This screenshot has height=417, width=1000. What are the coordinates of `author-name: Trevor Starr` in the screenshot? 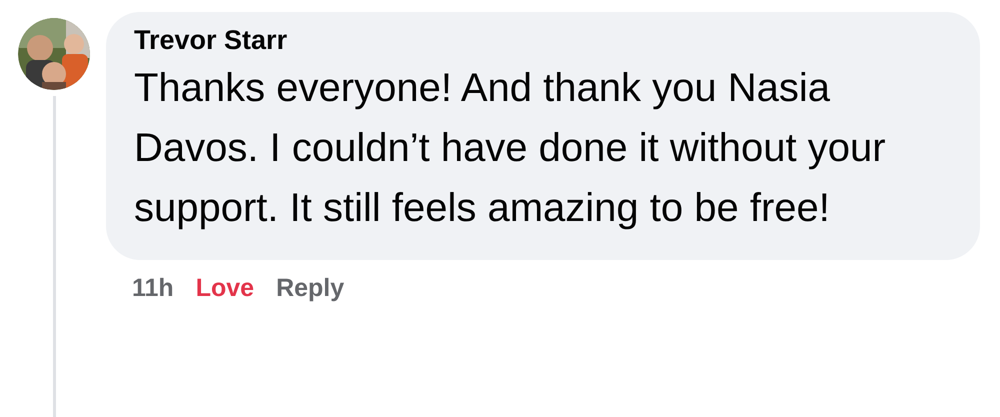 It's located at (543, 40).